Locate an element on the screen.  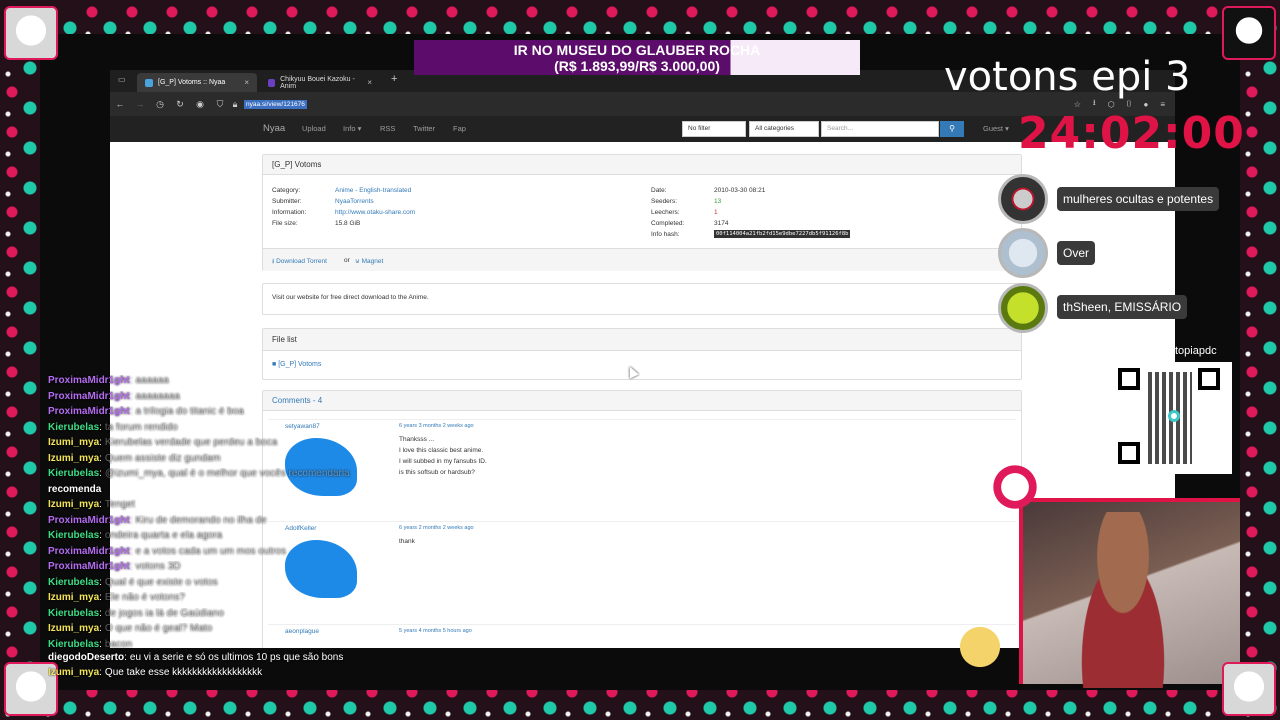
chat-message: Izumi_mya: O que não é geal? Mato is located at coordinates (228, 631).